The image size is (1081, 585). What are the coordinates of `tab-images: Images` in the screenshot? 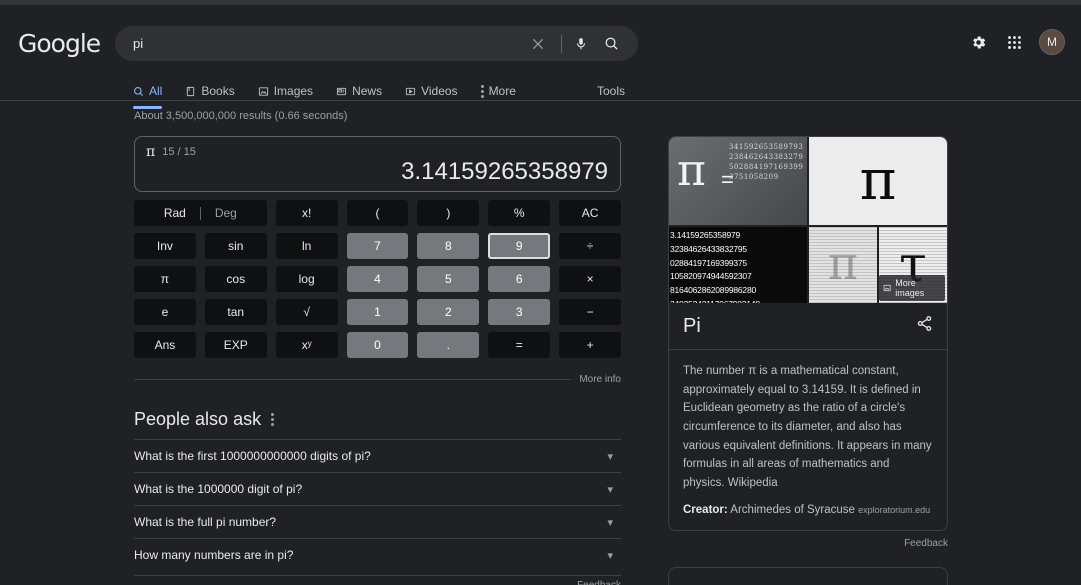 It's located at (285, 91).